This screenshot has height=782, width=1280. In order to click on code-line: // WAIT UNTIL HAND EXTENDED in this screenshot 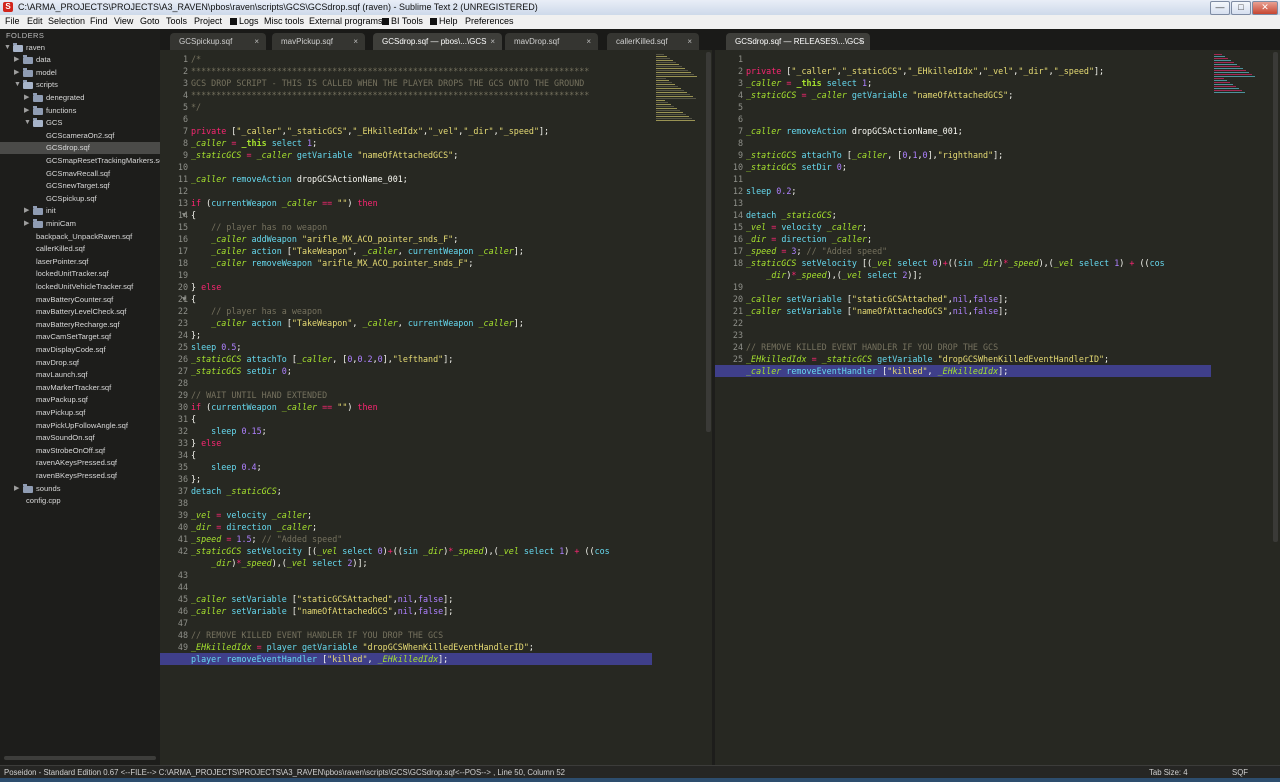, I will do `click(259, 395)`.